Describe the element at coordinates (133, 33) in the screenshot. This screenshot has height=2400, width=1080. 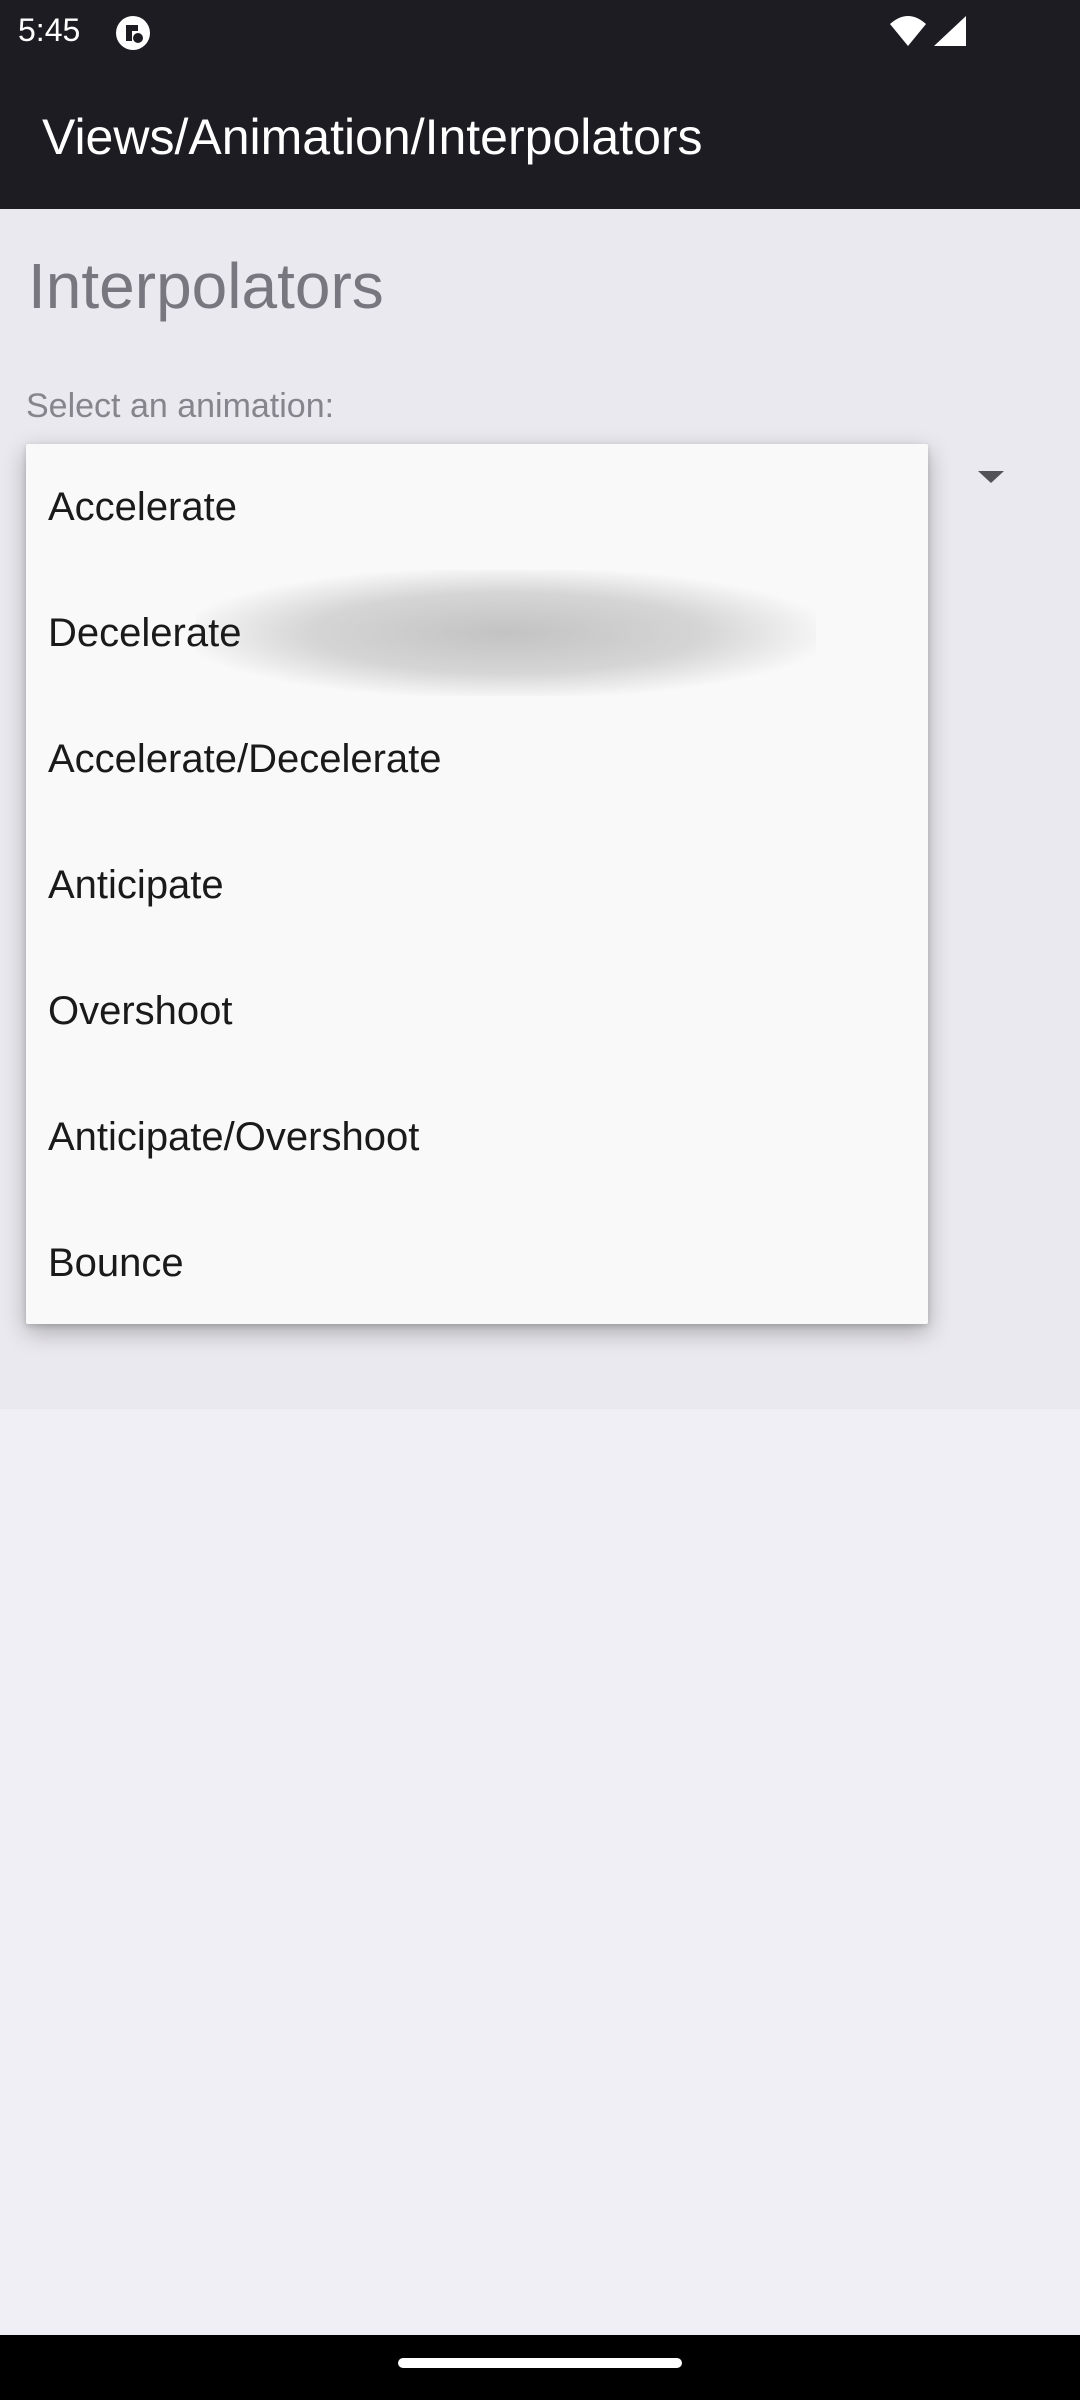
I see `app-status-icon` at that location.